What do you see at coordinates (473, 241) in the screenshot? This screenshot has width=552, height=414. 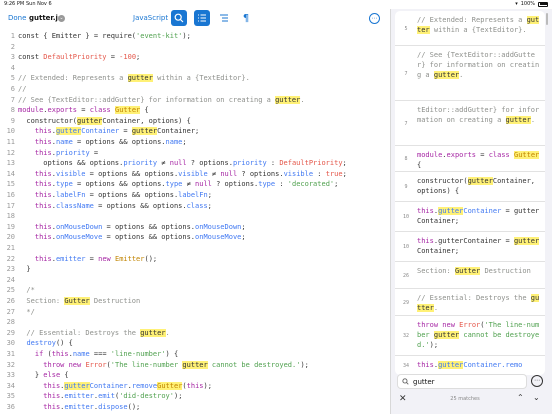 I see `code-token: .gutterContainer =` at bounding box center [473, 241].